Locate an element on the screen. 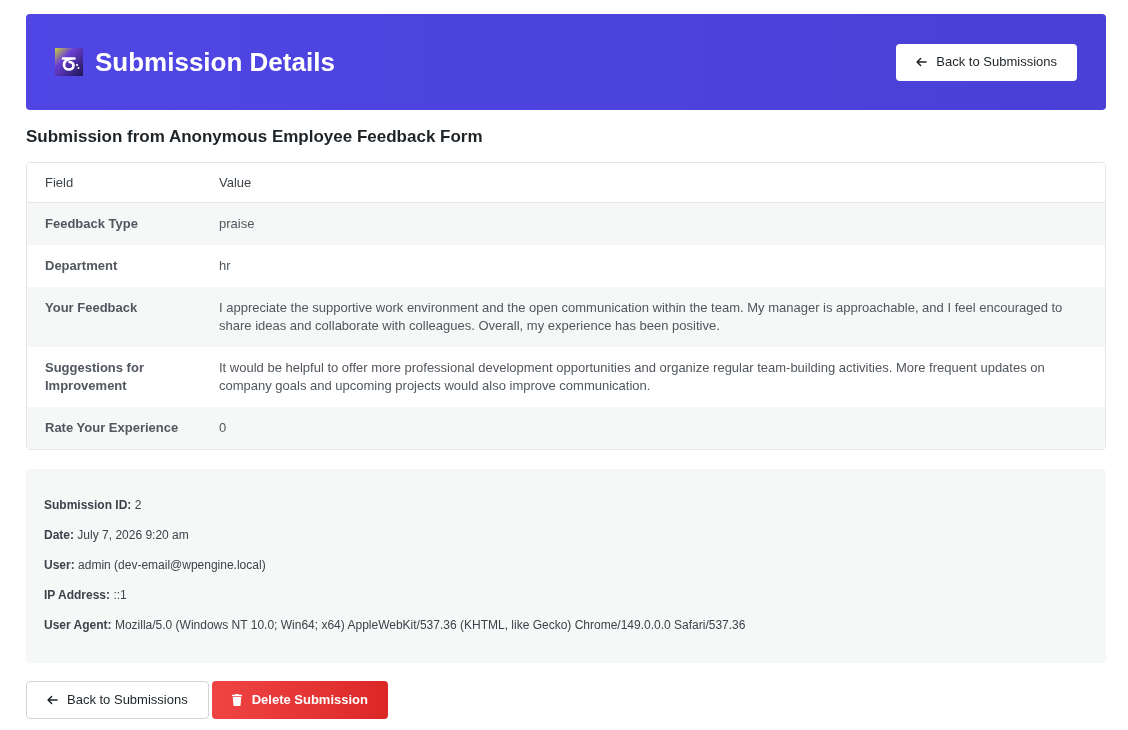 The width and height of the screenshot is (1128, 730). column-header: Field is located at coordinates (59, 182).